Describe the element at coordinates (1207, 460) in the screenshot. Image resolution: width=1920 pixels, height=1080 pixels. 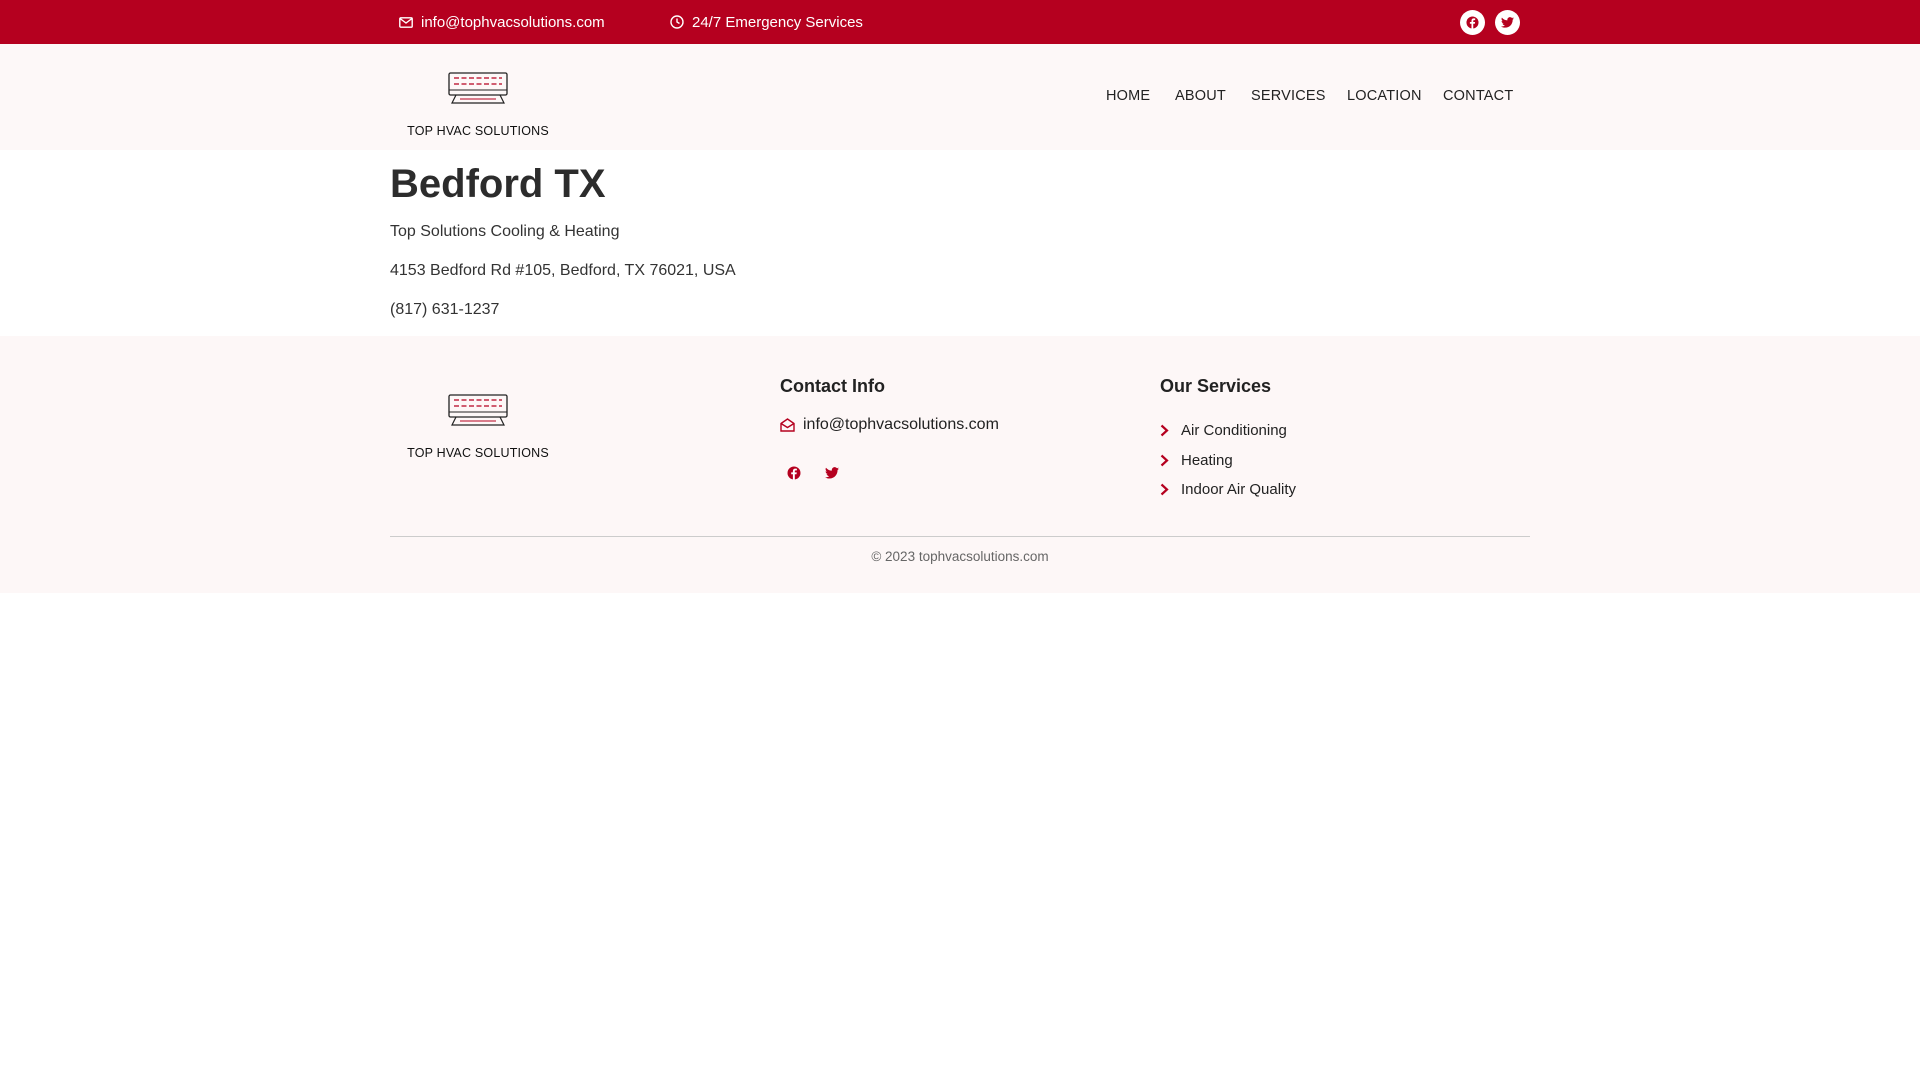
I see `service-label: Heating` at that location.